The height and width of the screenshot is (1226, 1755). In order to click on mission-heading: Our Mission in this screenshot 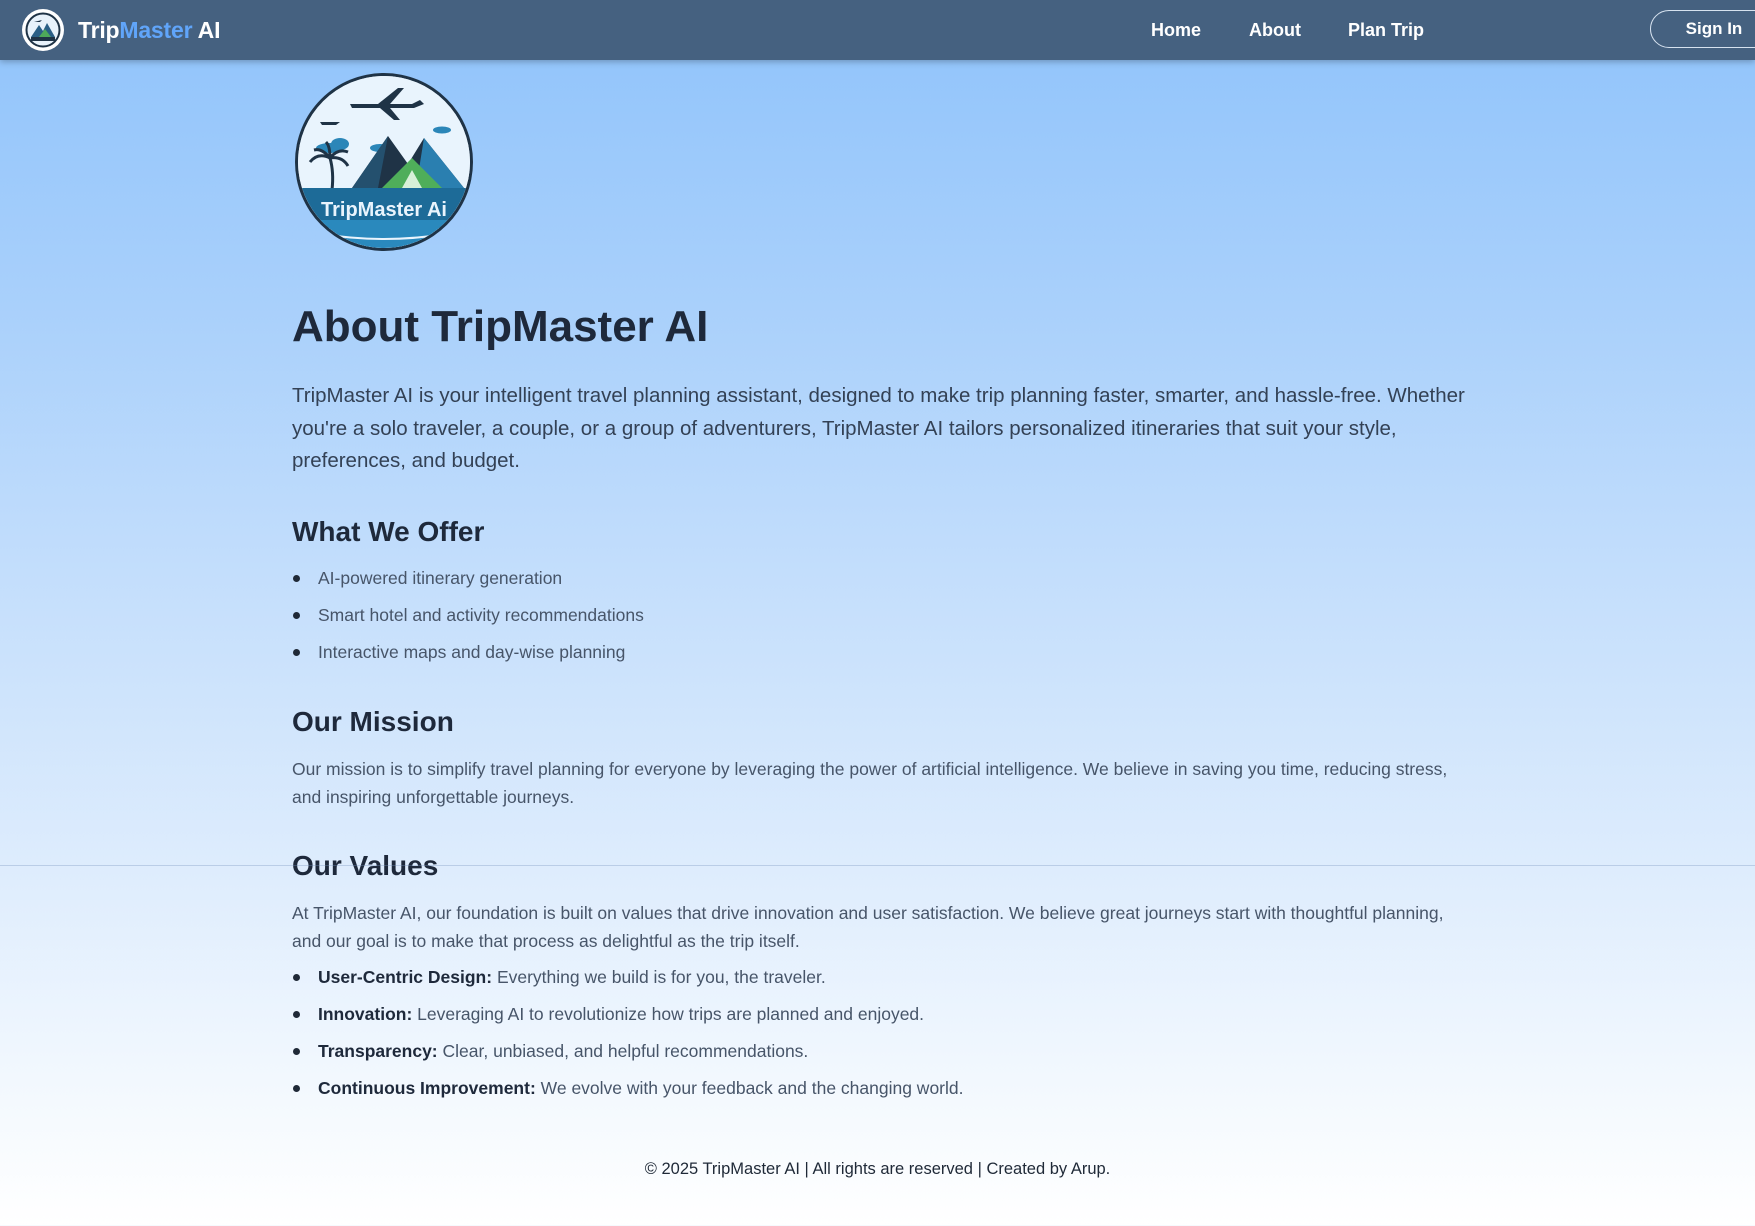, I will do `click(373, 721)`.